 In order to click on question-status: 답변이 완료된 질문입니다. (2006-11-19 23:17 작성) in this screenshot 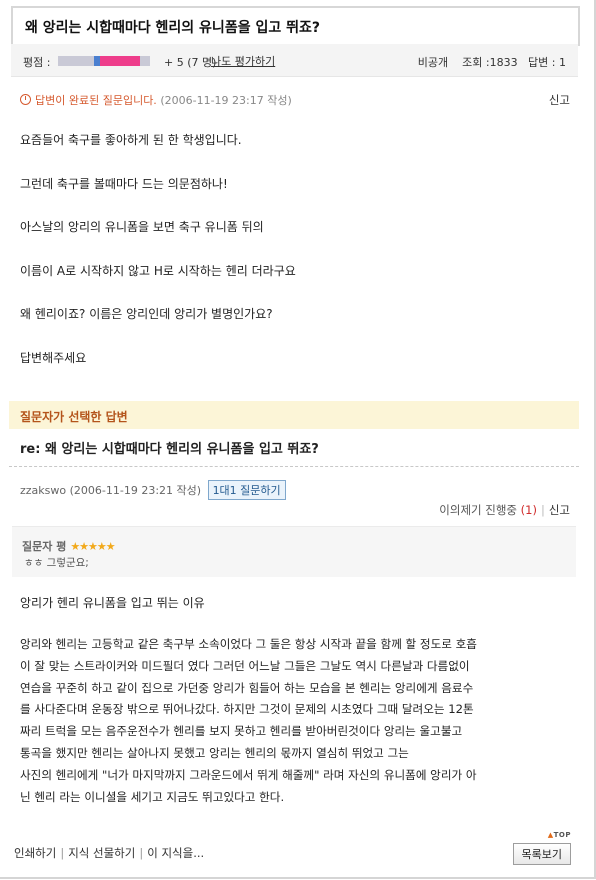, I will do `click(156, 100)`.